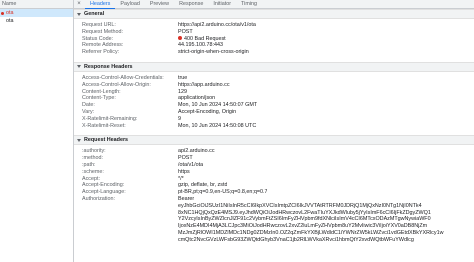 This screenshot has height=262, width=474. What do you see at coordinates (116, 84) in the screenshot?
I see `header-key: Access-Control-Allow-Origin:` at bounding box center [116, 84].